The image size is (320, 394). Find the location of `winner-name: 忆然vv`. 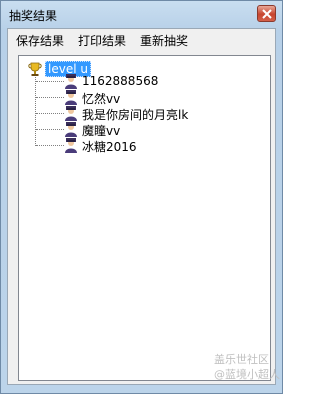

winner-name: 忆然vv is located at coordinates (101, 99).